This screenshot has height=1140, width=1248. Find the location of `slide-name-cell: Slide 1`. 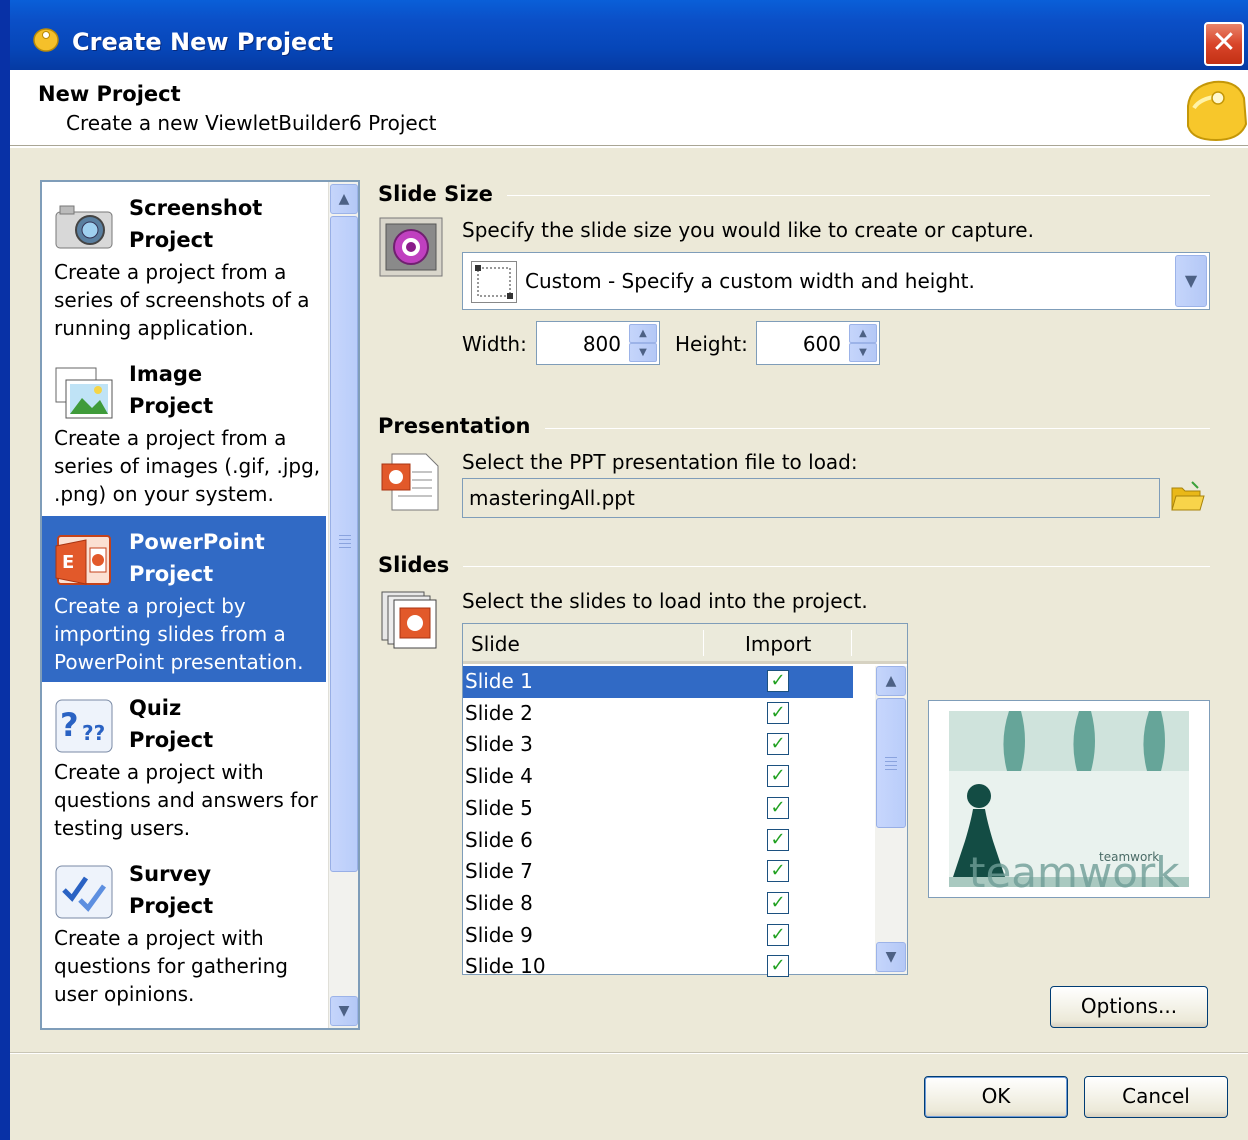

slide-name-cell: Slide 1 is located at coordinates (499, 681).